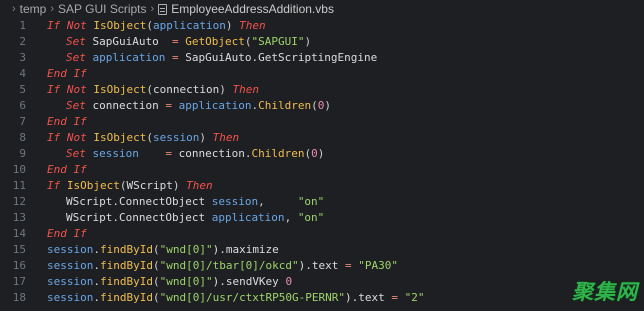  What do you see at coordinates (322, 234) in the screenshot?
I see `code-line: 14 End If` at bounding box center [322, 234].